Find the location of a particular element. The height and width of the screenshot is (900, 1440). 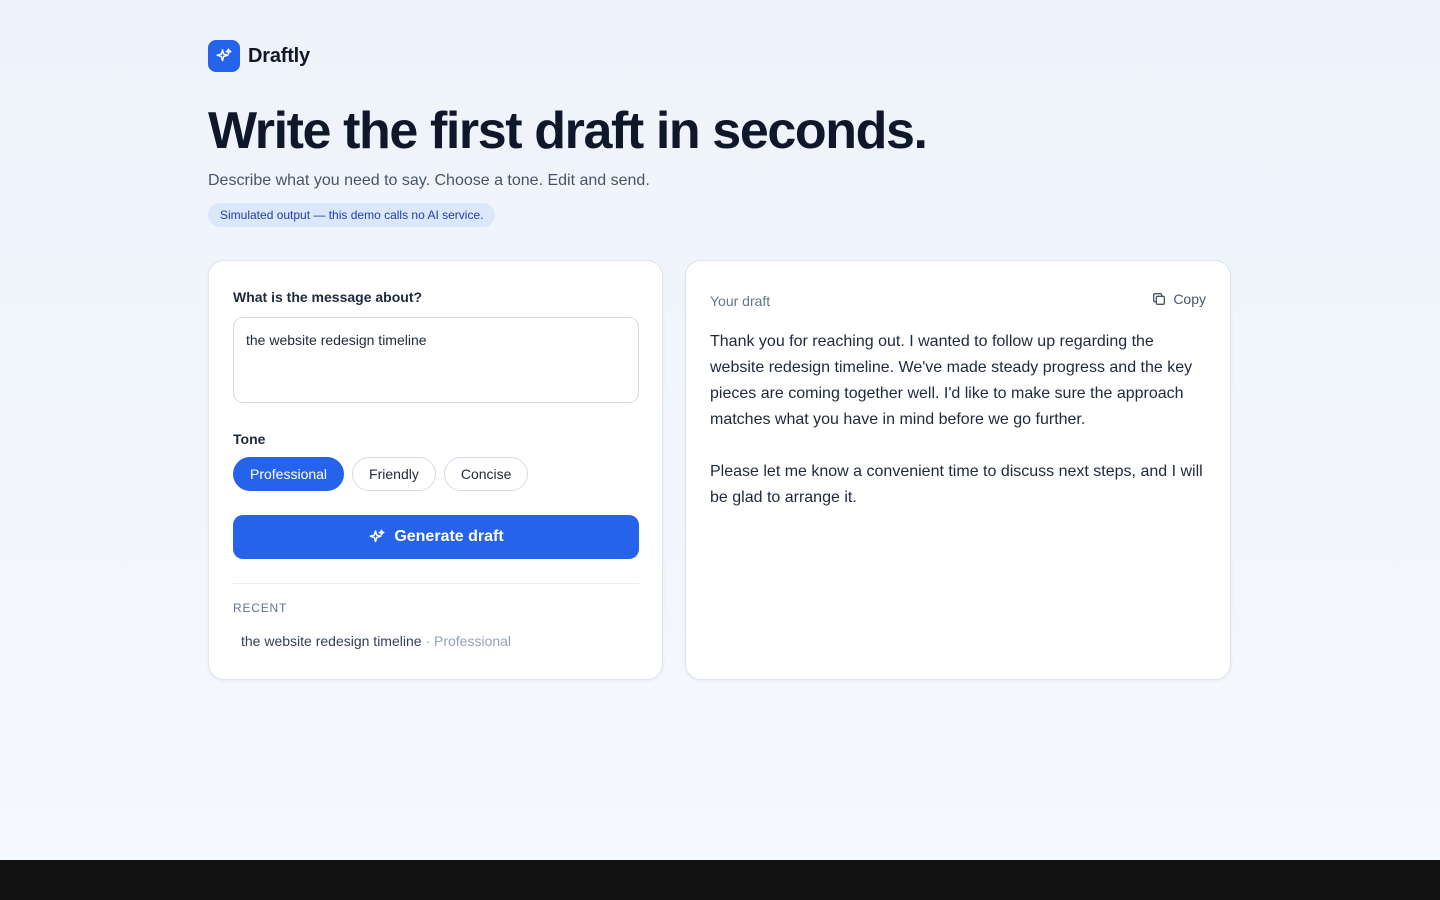

brand-name: Draftly is located at coordinates (279, 55).